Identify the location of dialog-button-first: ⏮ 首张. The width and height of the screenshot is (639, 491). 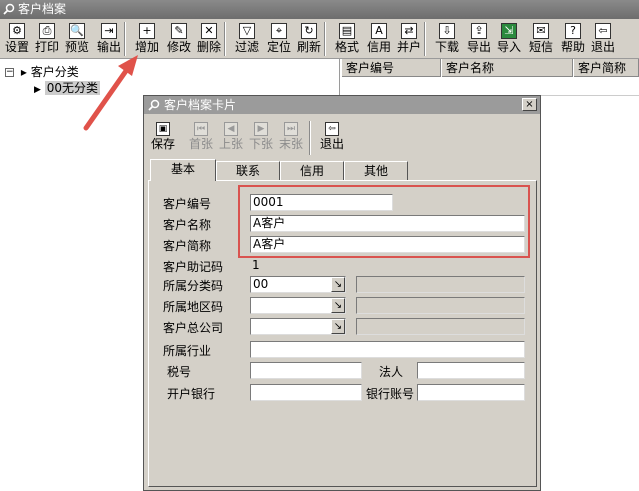
(201, 138).